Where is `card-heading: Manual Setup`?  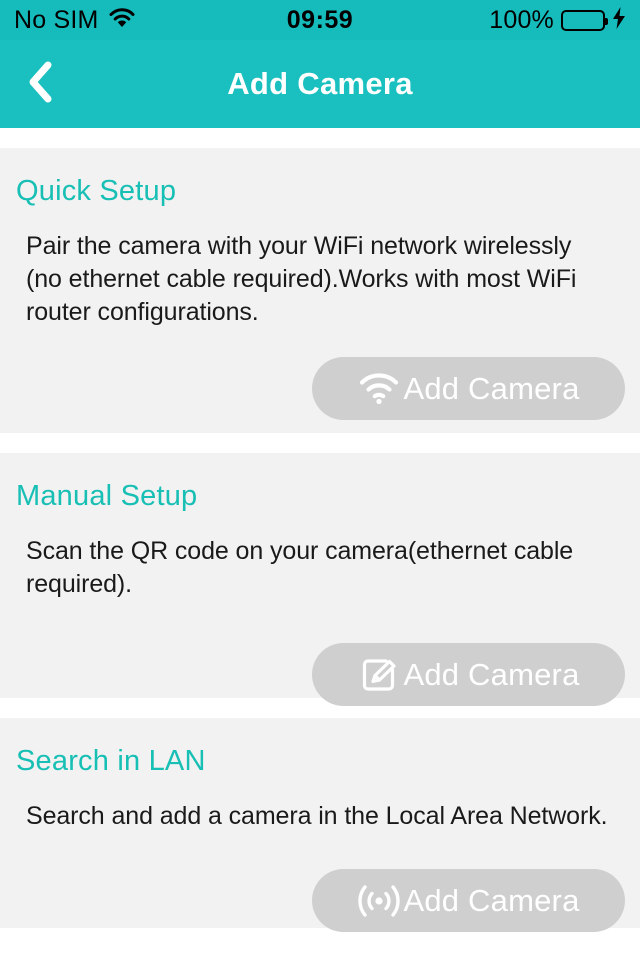 card-heading: Manual Setup is located at coordinates (107, 496).